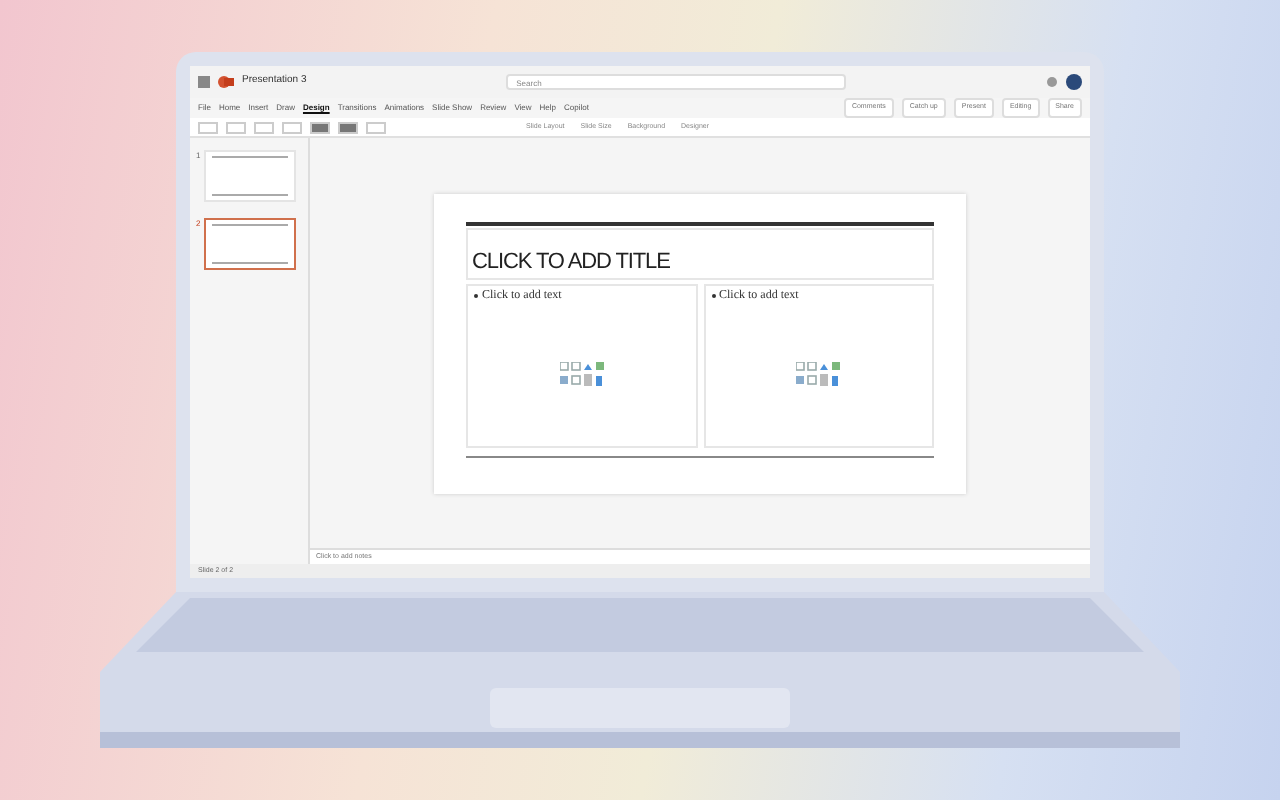  Describe the element at coordinates (700, 253) in the screenshot. I see `title-placeholder: CLICK TO ADD TITLE` at that location.